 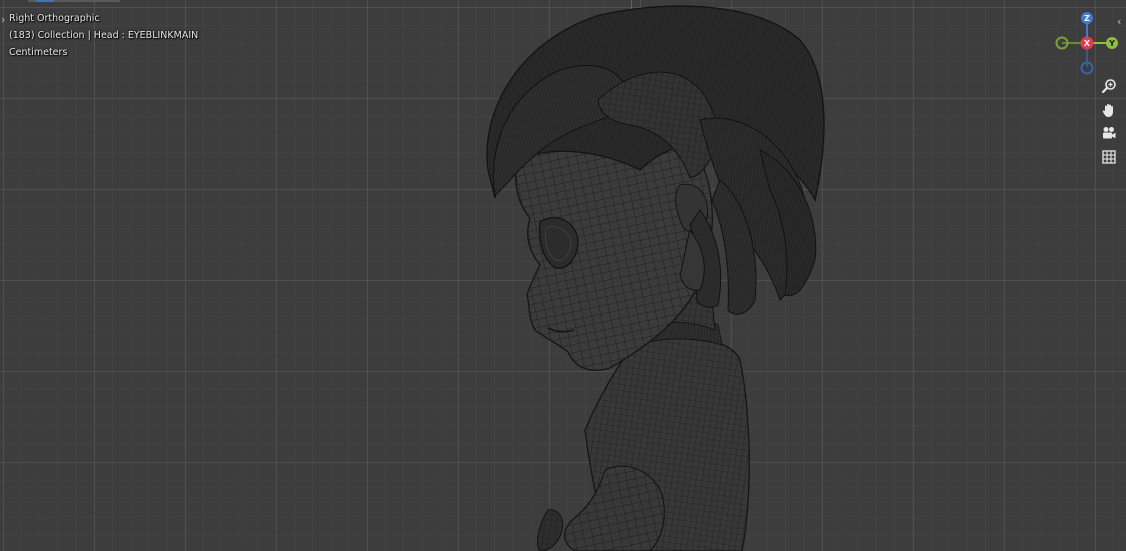 I want to click on pan-button, so click(x=1109, y=110).